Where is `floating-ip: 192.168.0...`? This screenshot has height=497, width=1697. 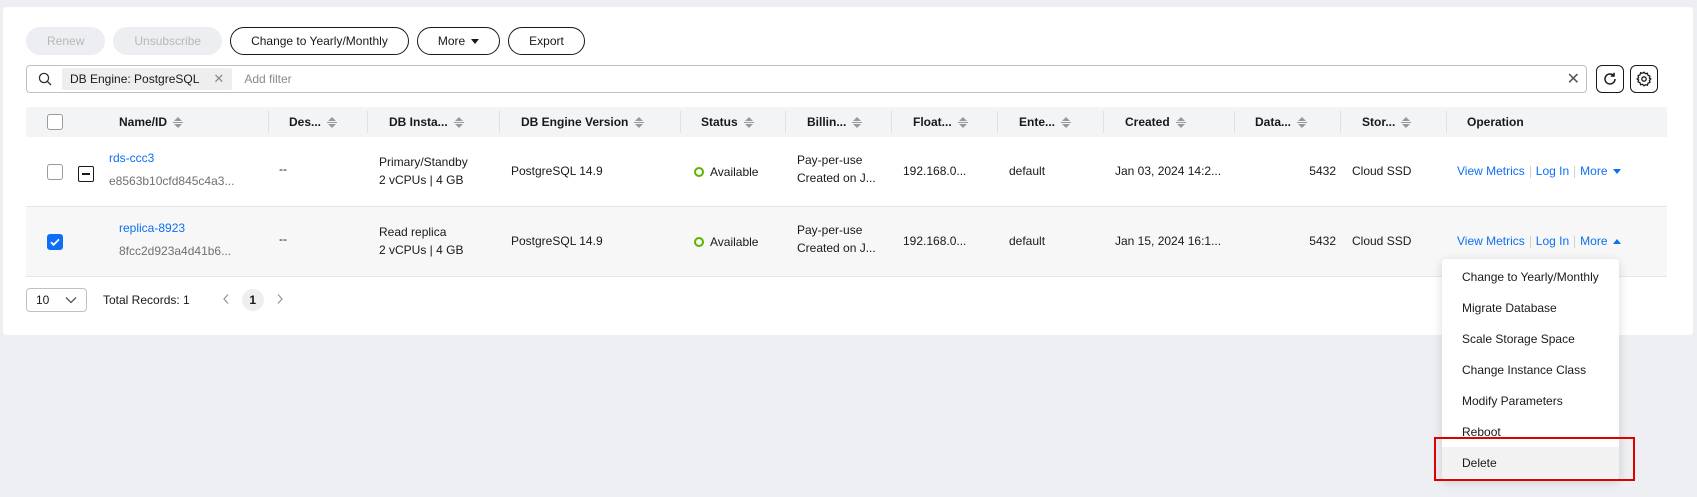
floating-ip: 192.168.0... is located at coordinates (935, 241).